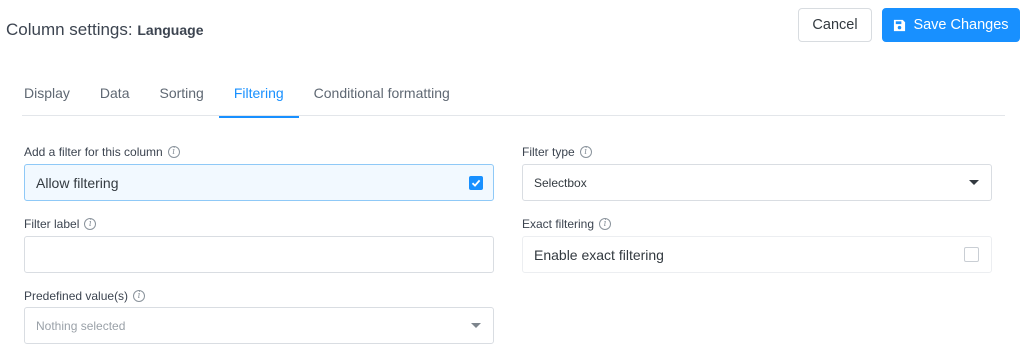  What do you see at coordinates (93, 152) in the screenshot?
I see `add-filter-label-text: Add a filter for this column` at bounding box center [93, 152].